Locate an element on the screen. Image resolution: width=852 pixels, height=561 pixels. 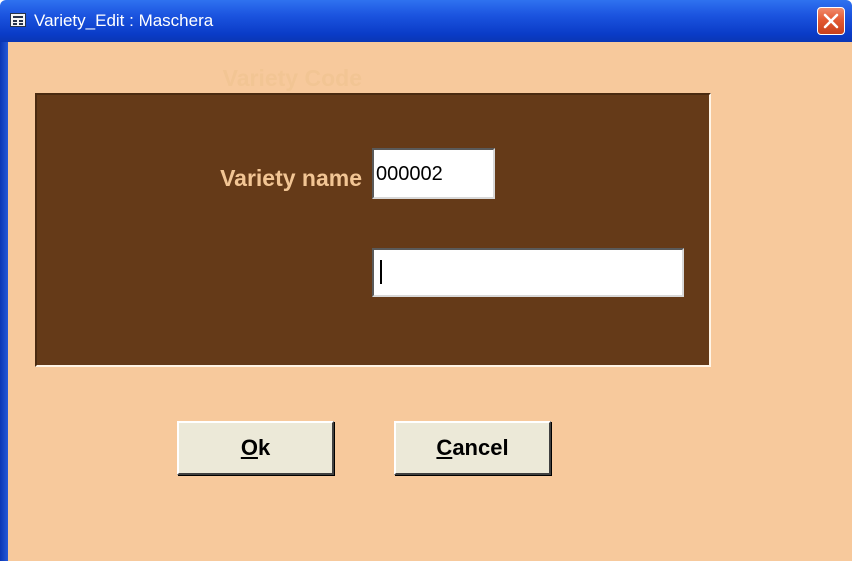
cancel-button: Cancel is located at coordinates (472, 448).